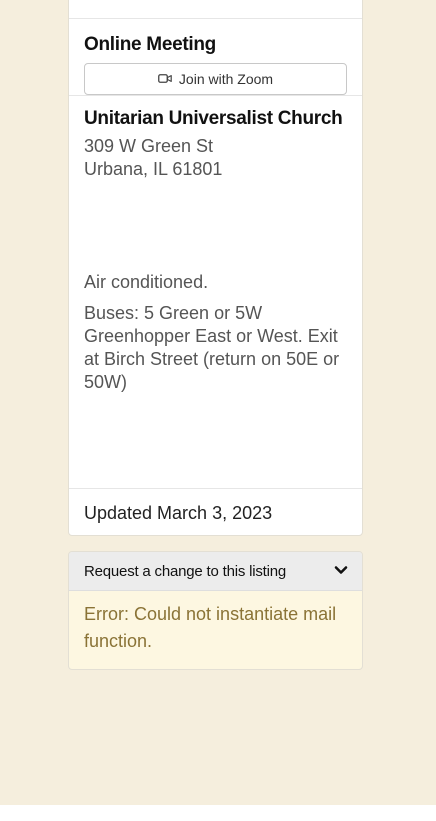 The image size is (436, 821). I want to click on change-request-label: Request a change to this listing, so click(185, 571).